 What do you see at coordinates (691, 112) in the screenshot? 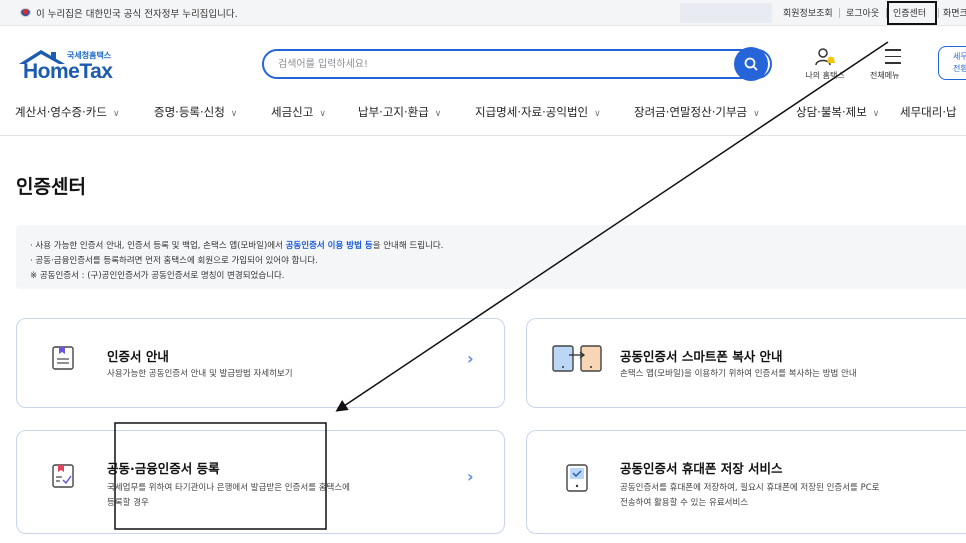
I see `nav-label: 장려금·연말정산·기부금` at bounding box center [691, 112].